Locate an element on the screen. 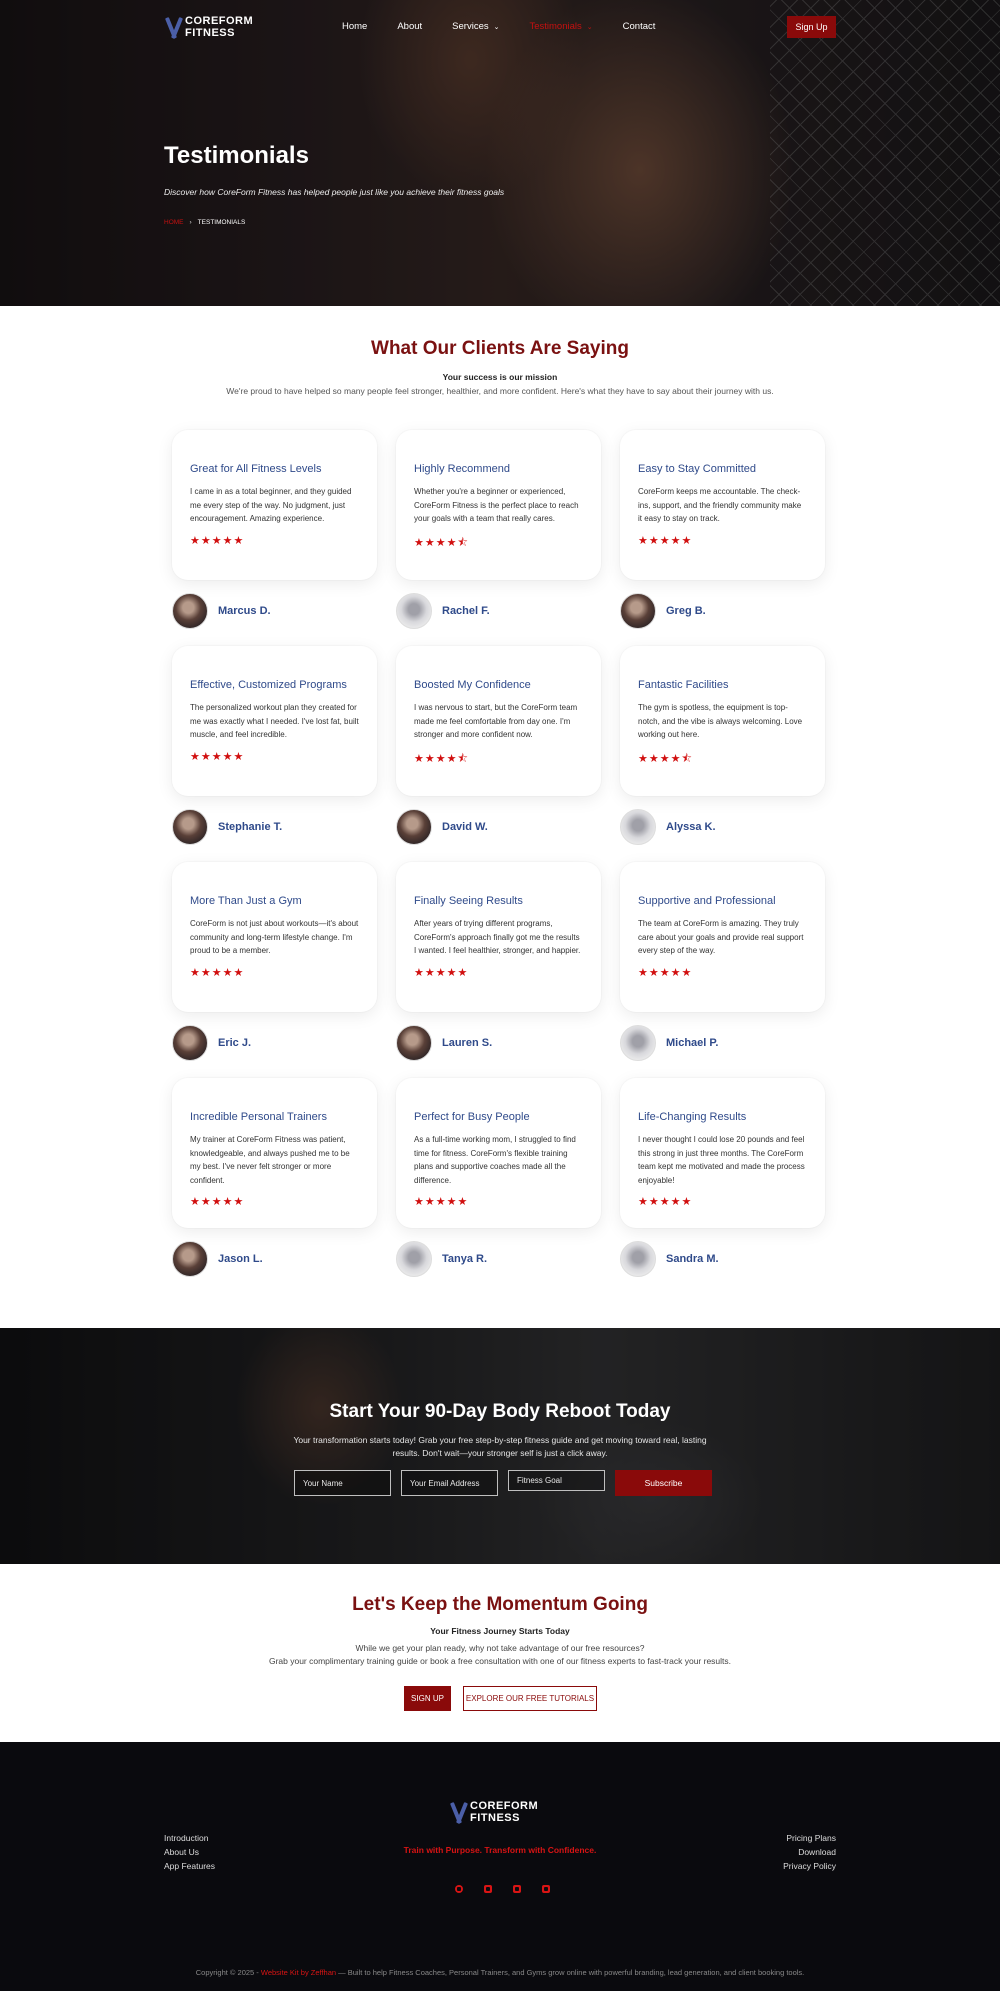  footer-link-pricing: Pricing Plans is located at coordinates (809, 1838).